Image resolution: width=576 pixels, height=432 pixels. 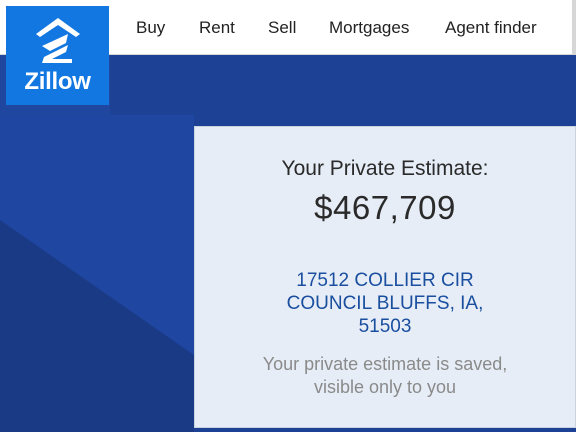 I want to click on nav-sell: Sell, so click(x=282, y=28).